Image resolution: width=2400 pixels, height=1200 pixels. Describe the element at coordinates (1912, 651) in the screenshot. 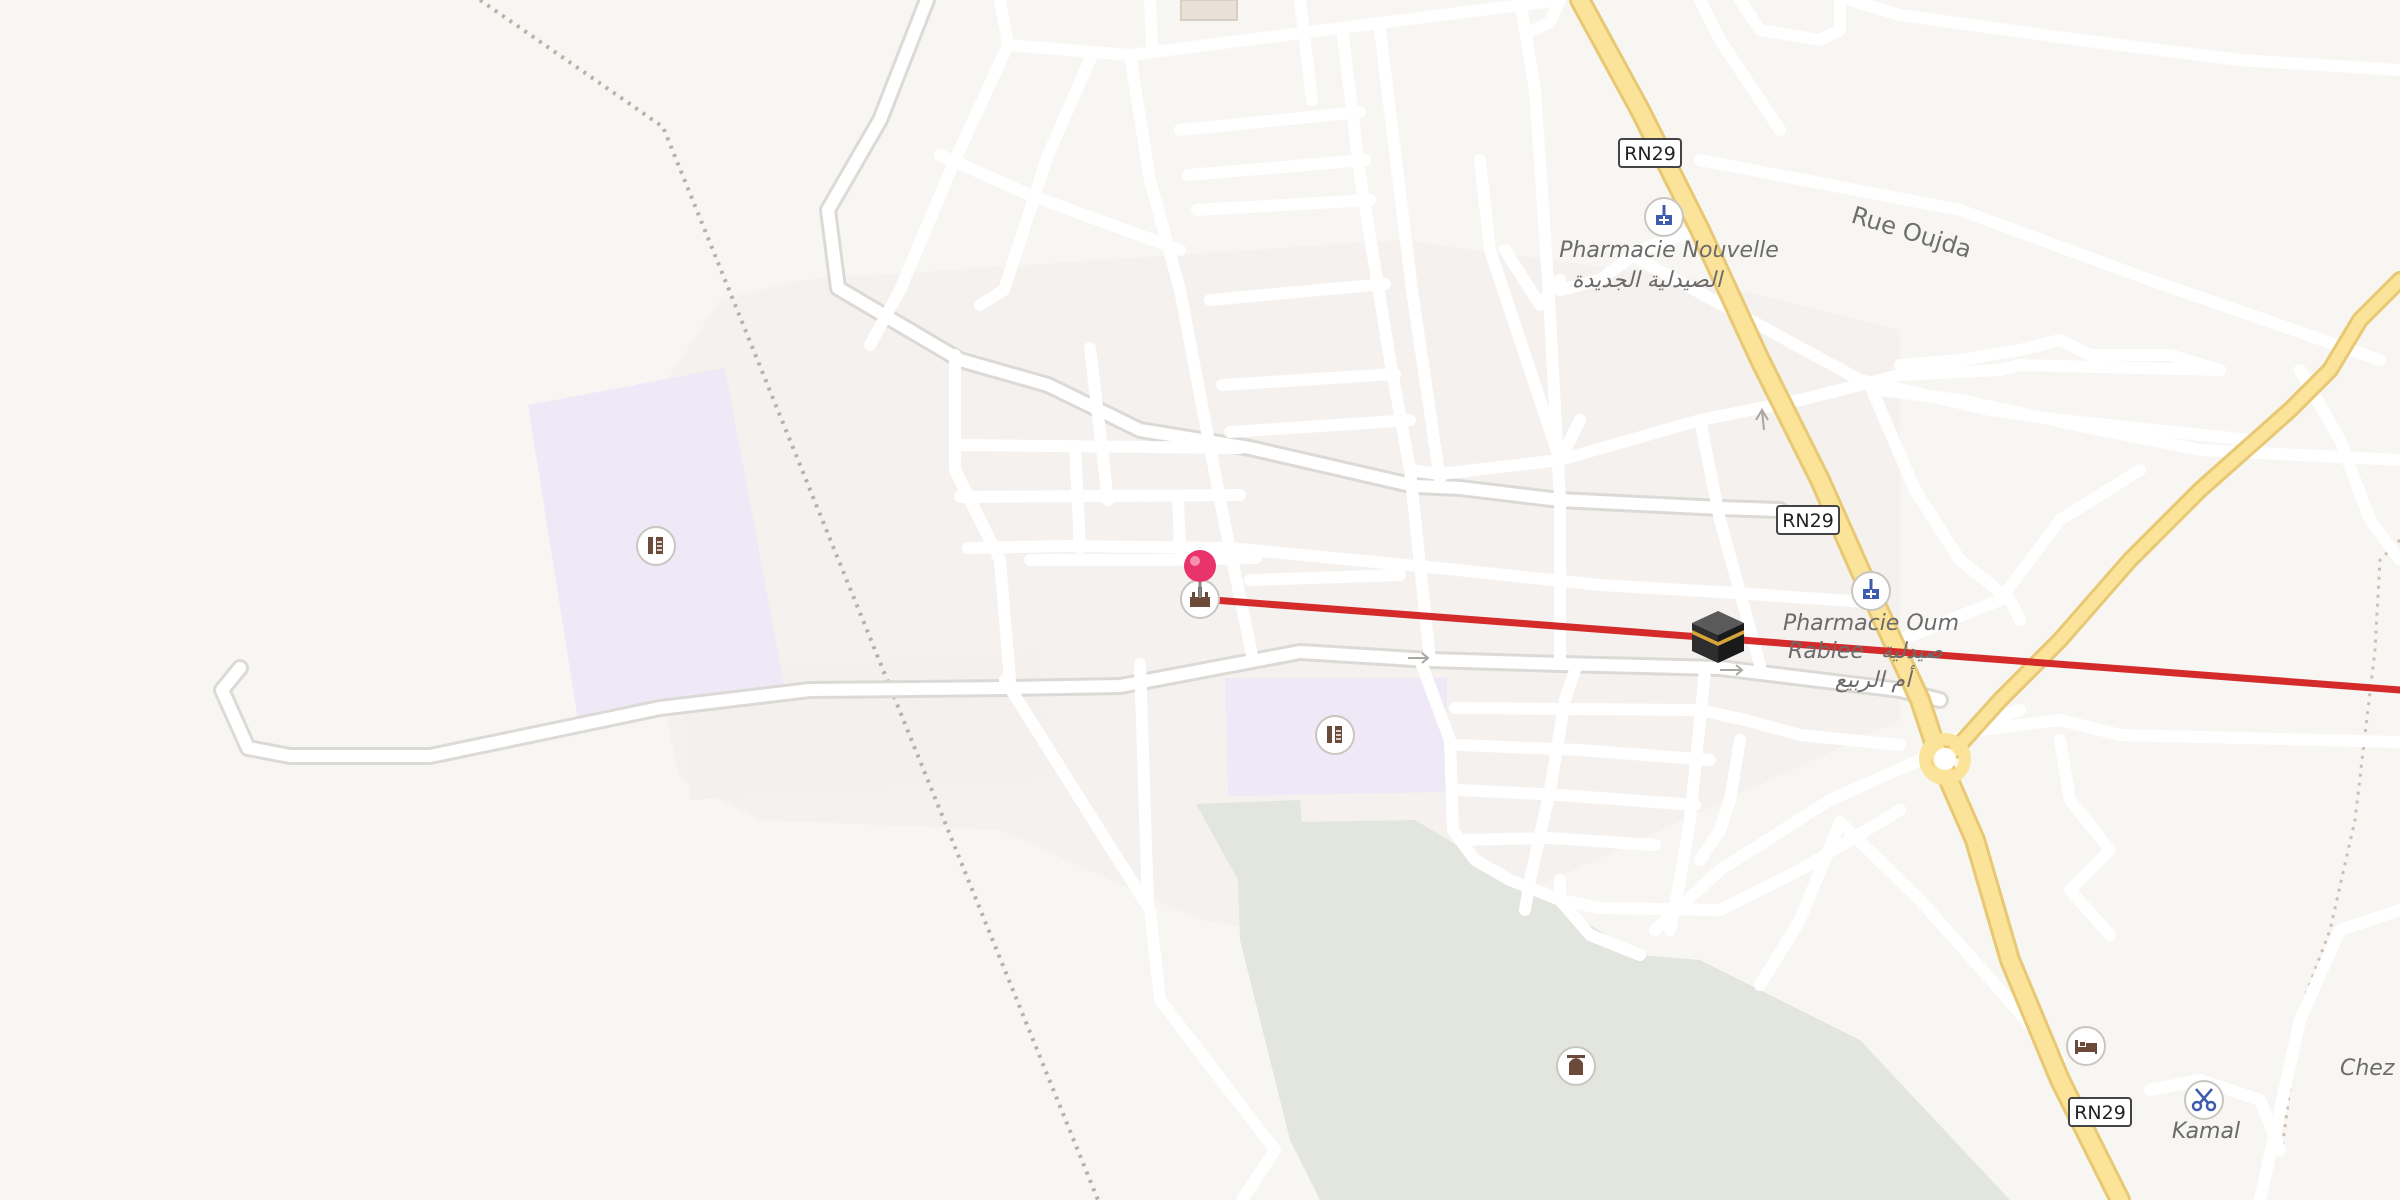

I see `poi-name-ar: صيدلية` at that location.